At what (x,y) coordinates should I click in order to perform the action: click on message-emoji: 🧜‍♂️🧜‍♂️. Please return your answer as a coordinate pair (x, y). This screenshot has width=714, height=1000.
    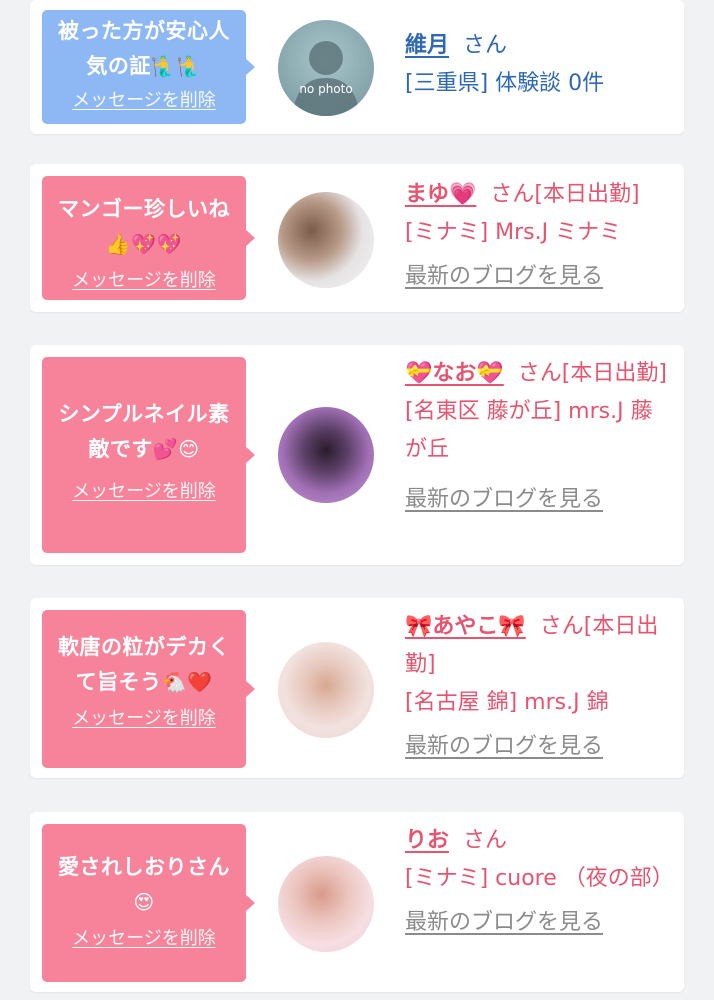
    Looking at the image, I should click on (176, 66).